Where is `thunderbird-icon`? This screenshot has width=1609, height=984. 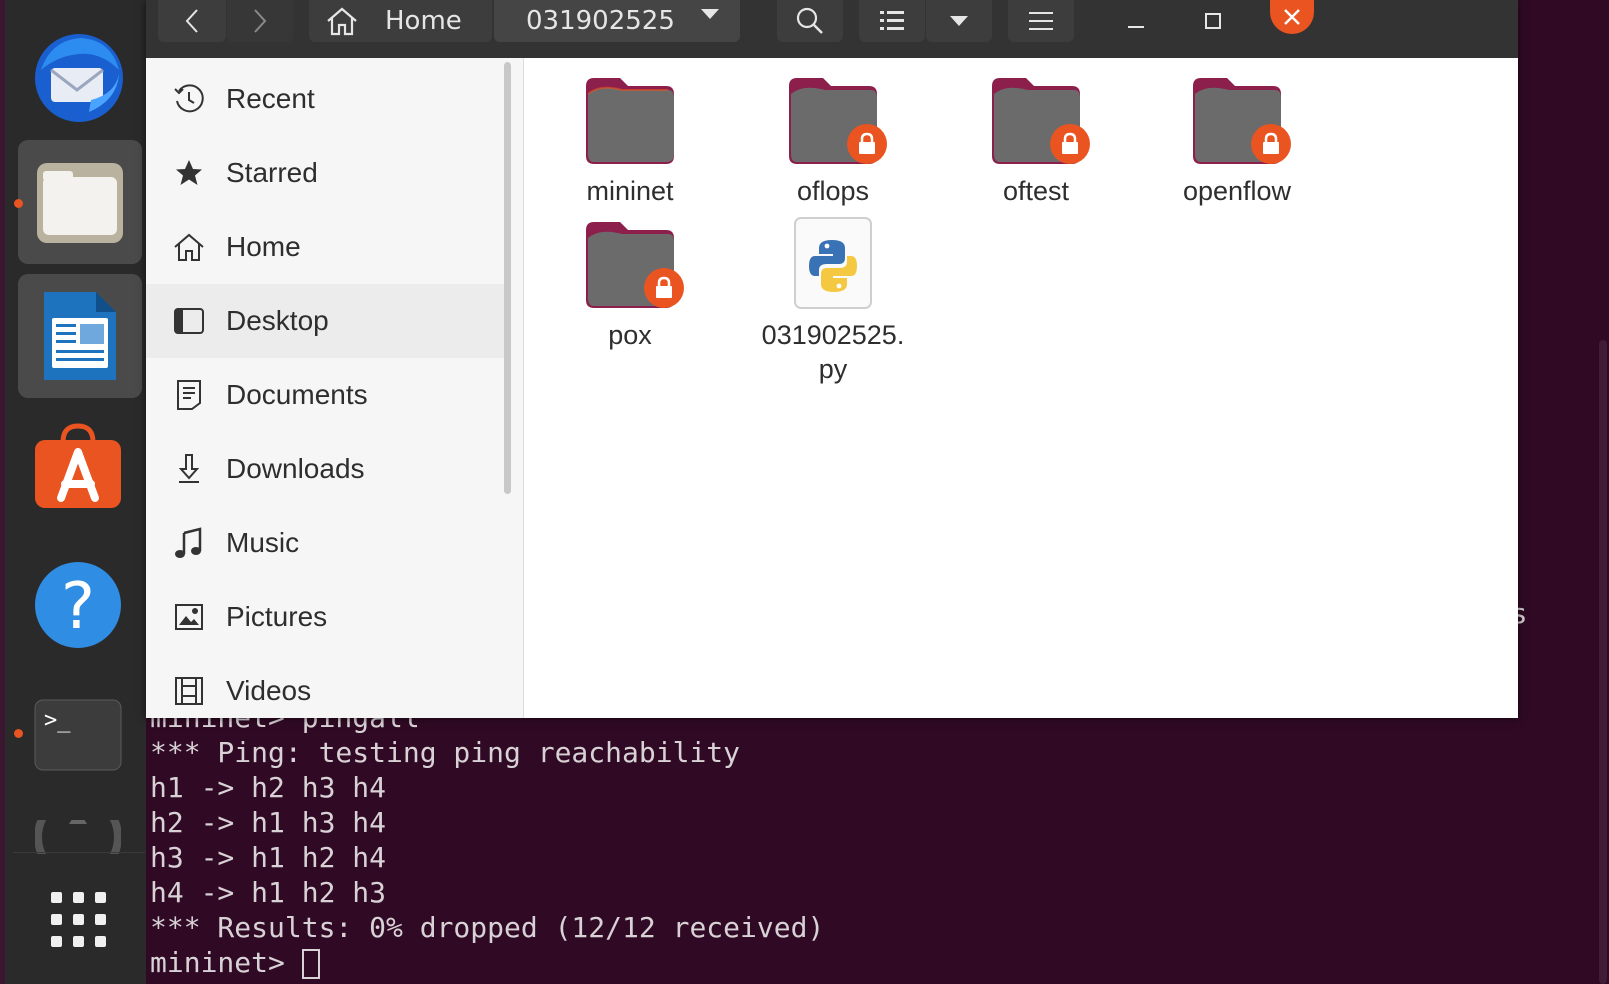
thunderbird-icon is located at coordinates (79, 78).